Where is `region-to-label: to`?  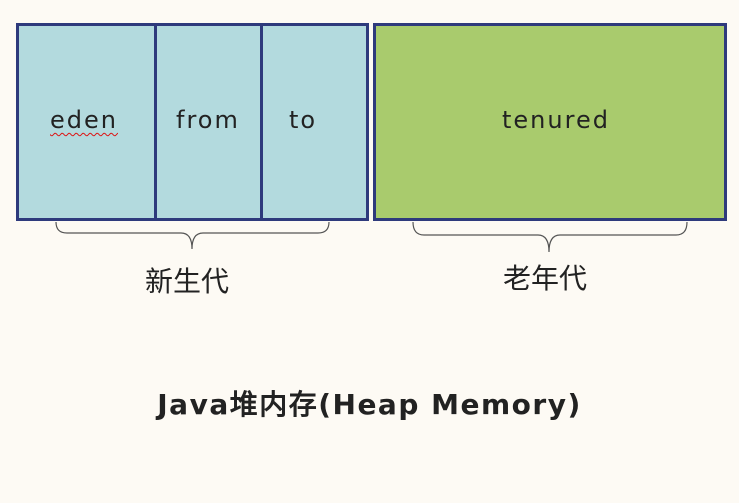
region-to-label: to is located at coordinates (303, 120).